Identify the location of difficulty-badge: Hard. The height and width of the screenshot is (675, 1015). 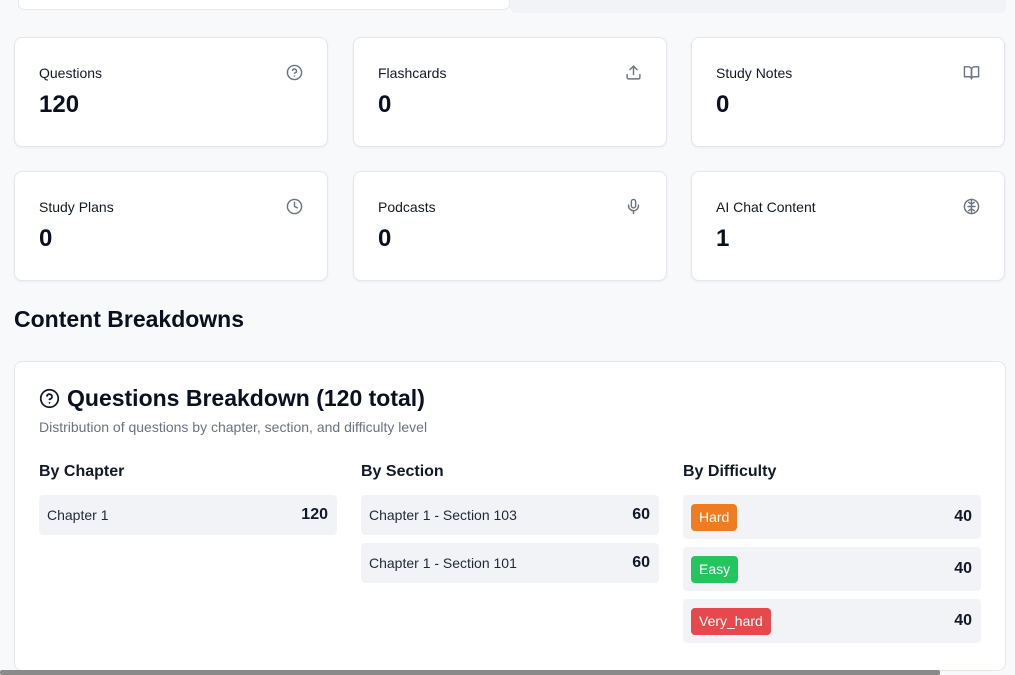
(714, 517).